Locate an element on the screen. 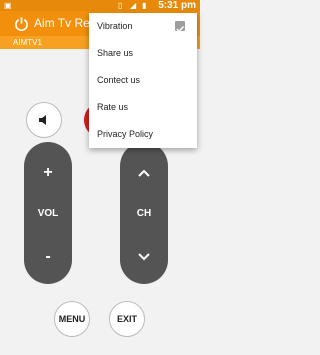 Image resolution: width=320 pixels, height=355 pixels. speaker-icon is located at coordinates (42, 120).